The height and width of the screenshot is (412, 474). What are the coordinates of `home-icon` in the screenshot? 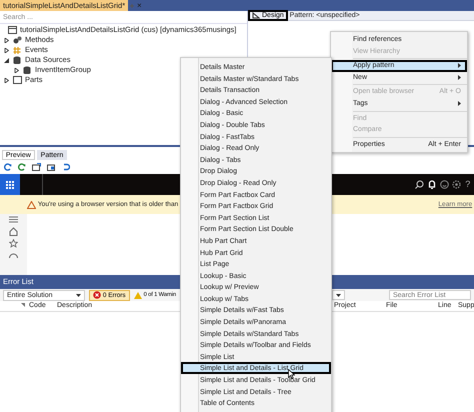 It's located at (13, 231).